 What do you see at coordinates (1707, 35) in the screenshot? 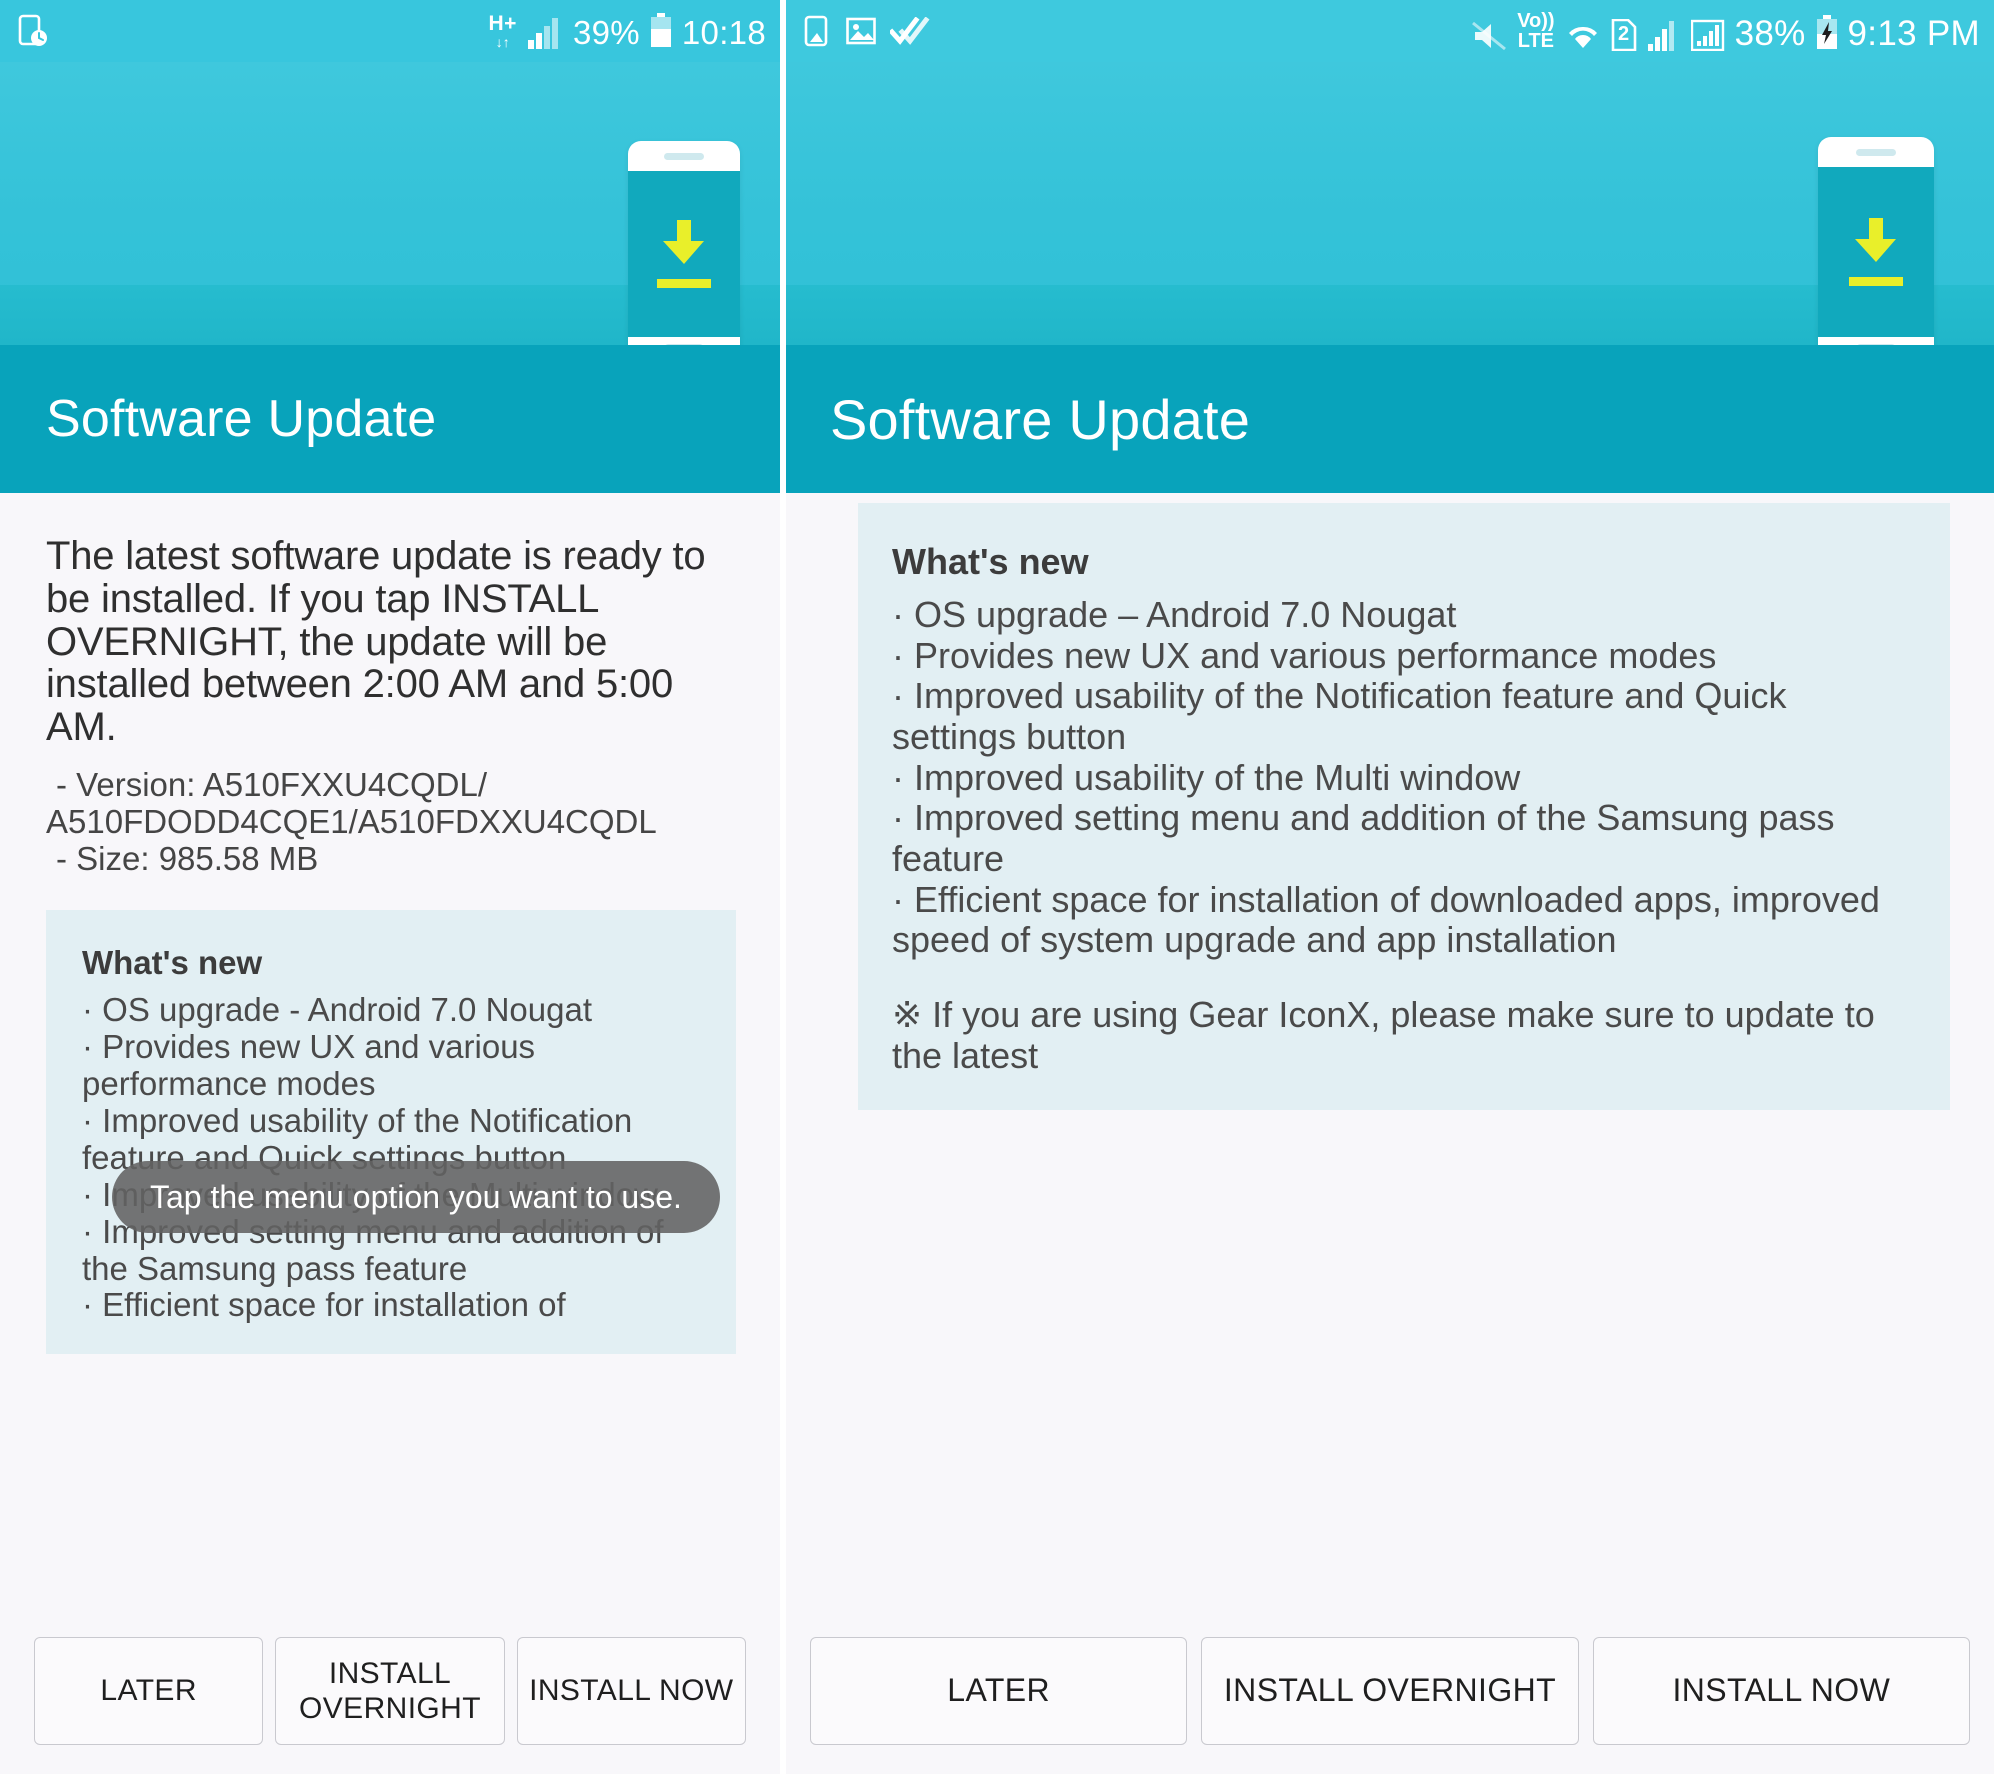
I see `signal-bars-boxed-icon` at bounding box center [1707, 35].